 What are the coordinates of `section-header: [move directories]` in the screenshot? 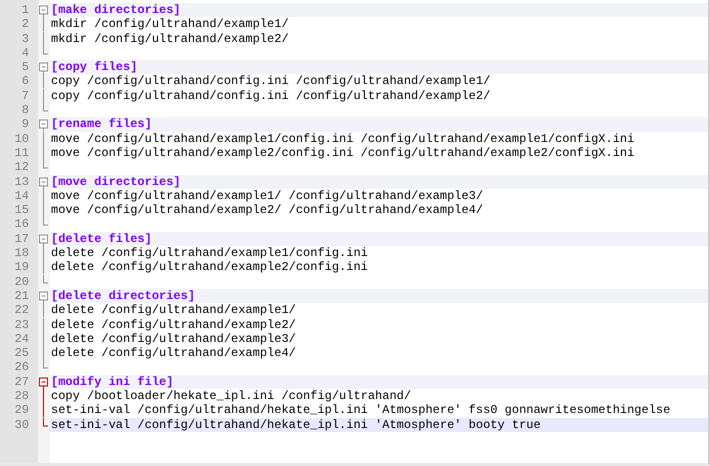 It's located at (115, 181).